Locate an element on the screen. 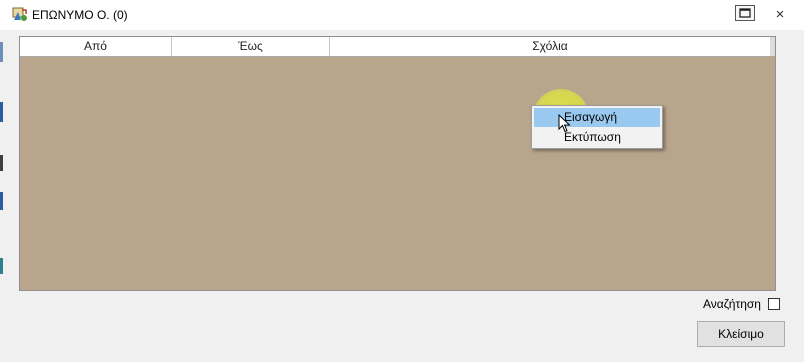  restore-icon is located at coordinates (745, 13).